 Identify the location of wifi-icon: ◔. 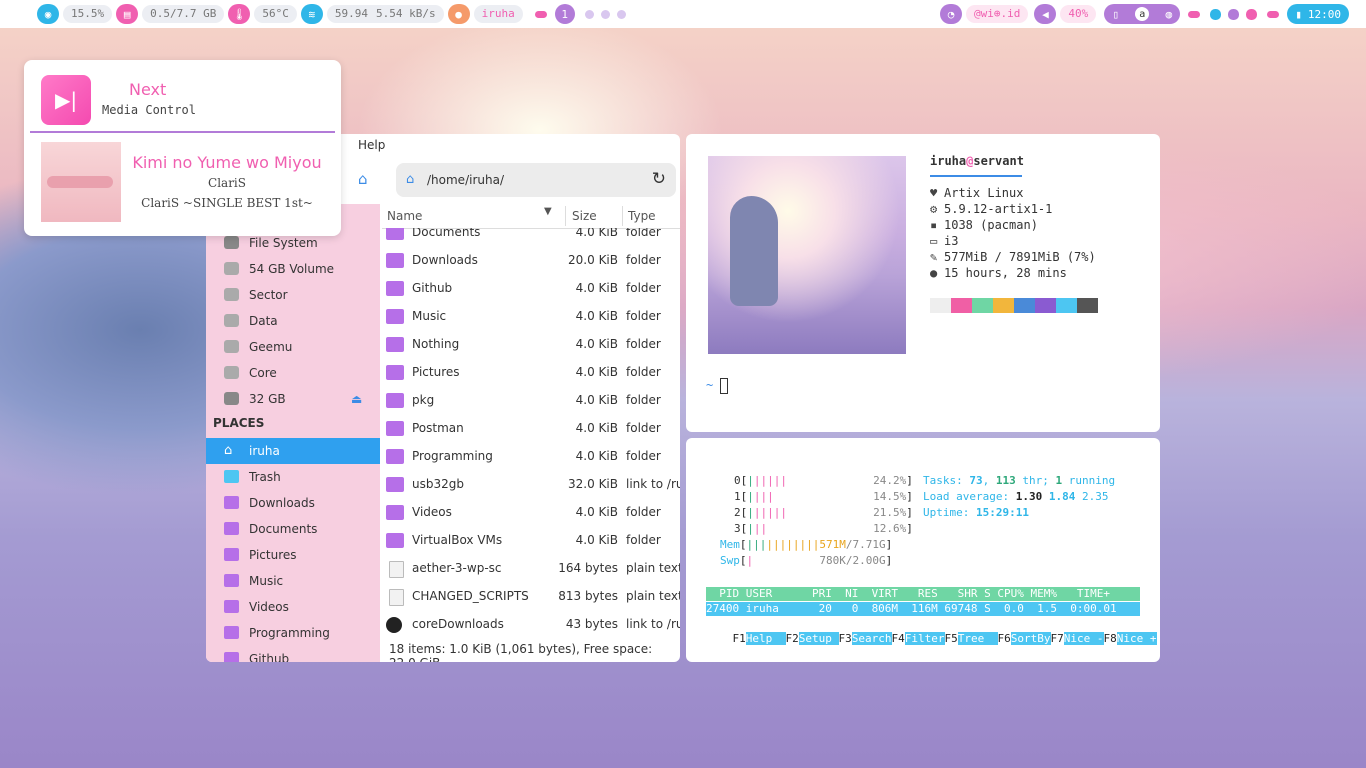
(951, 14).